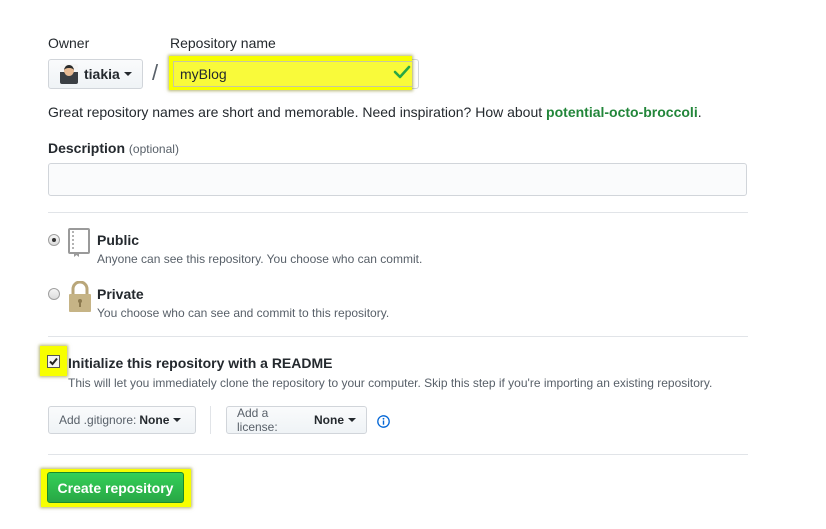 The width and height of the screenshot is (826, 529). I want to click on name-suggestion-link: potential-octo-broccoli, so click(622, 112).